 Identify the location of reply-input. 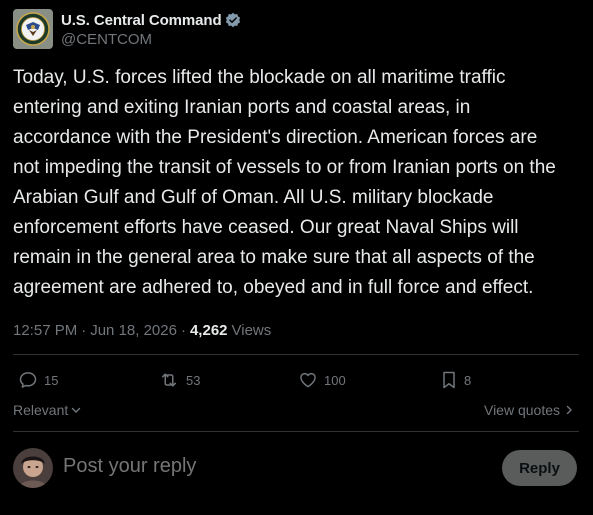
(253, 466).